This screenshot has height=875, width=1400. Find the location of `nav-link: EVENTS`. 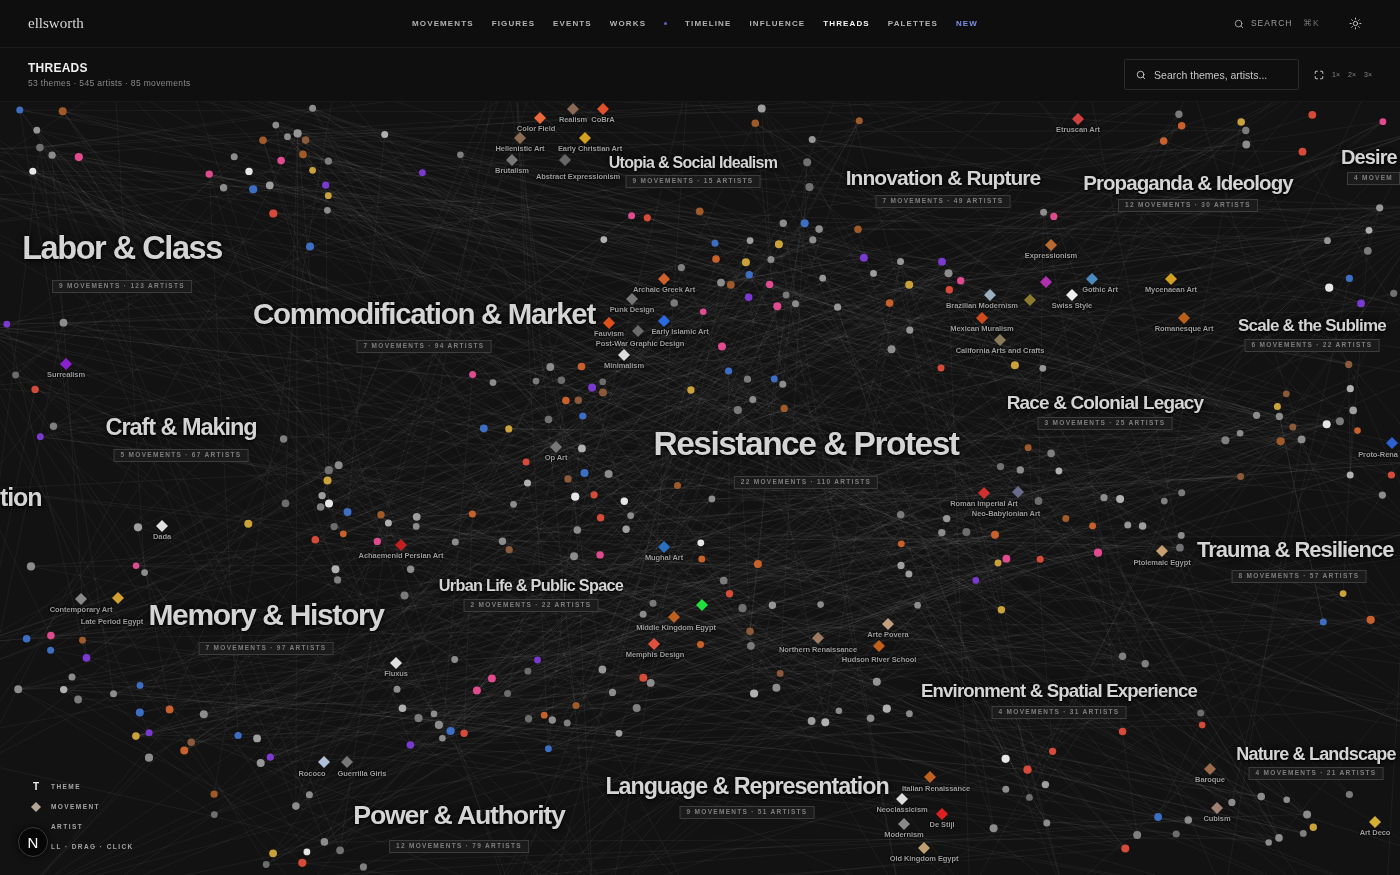

nav-link: EVENTS is located at coordinates (572, 23).